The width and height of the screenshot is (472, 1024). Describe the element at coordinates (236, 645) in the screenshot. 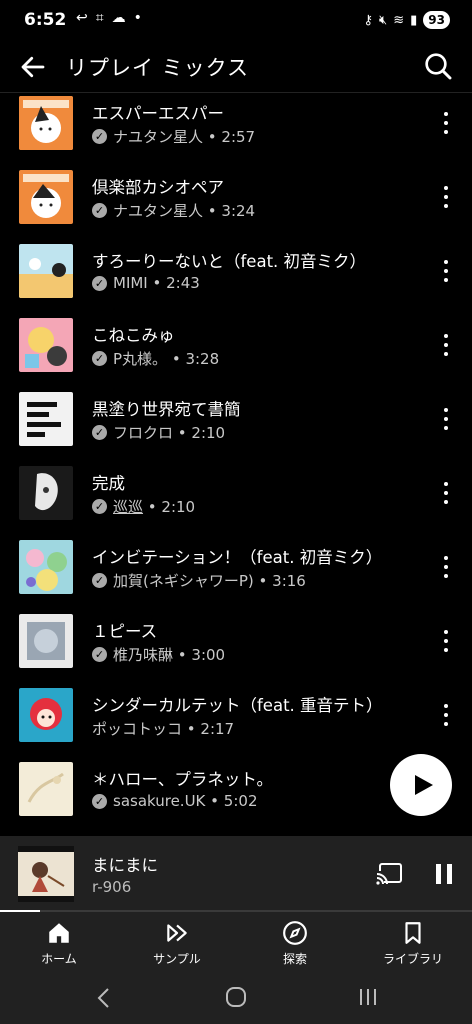

I see `list-item: １ピース ✓ 椎乃味醂 • 3:00` at that location.